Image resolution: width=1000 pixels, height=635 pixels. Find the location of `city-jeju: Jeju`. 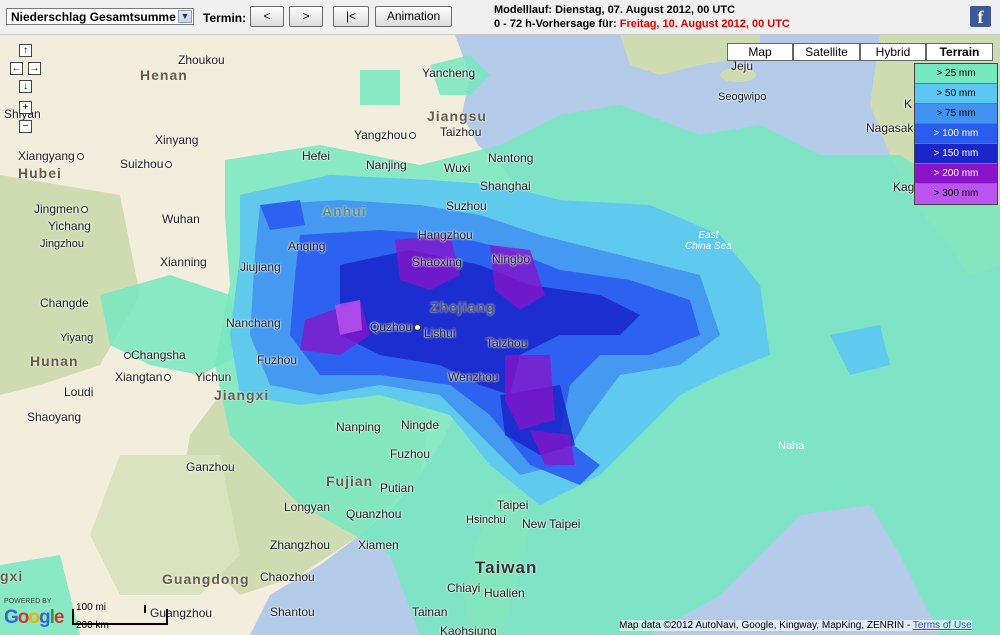

city-jeju: Jeju is located at coordinates (742, 66).